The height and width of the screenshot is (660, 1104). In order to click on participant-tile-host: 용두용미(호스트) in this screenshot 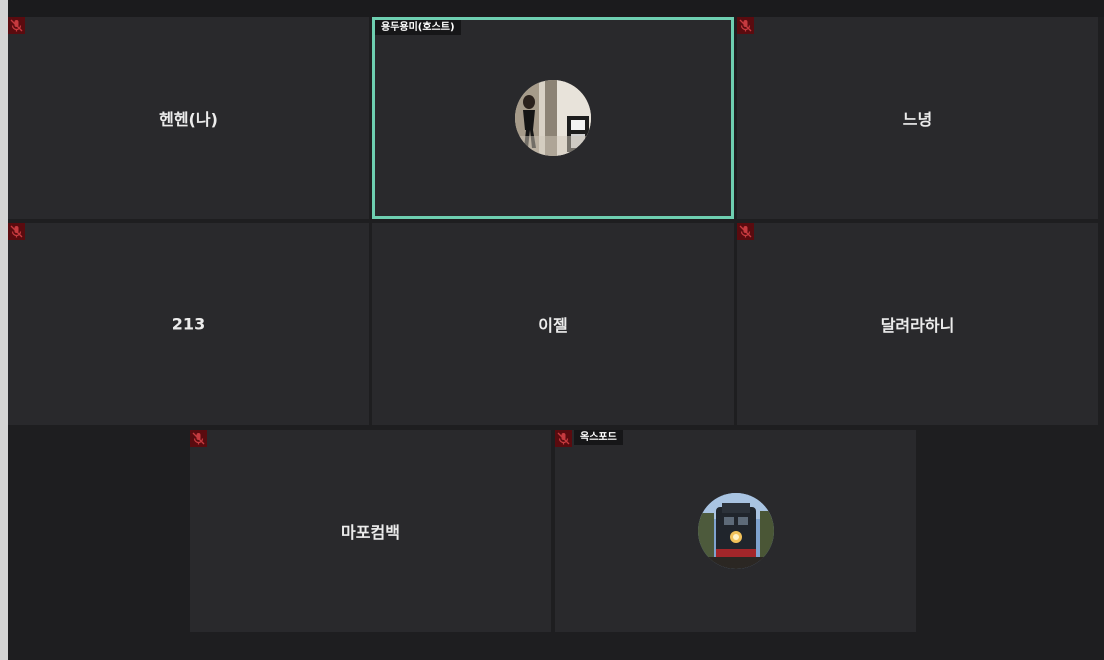, I will do `click(553, 118)`.